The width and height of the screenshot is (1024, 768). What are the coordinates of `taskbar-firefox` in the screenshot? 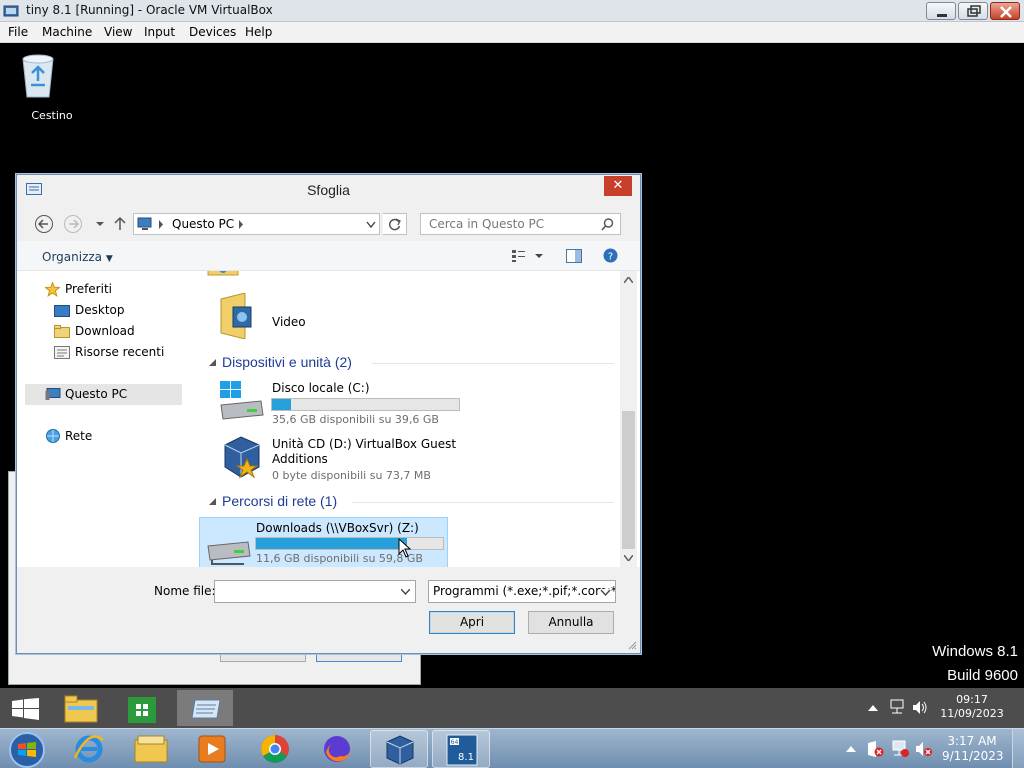 It's located at (337, 749).